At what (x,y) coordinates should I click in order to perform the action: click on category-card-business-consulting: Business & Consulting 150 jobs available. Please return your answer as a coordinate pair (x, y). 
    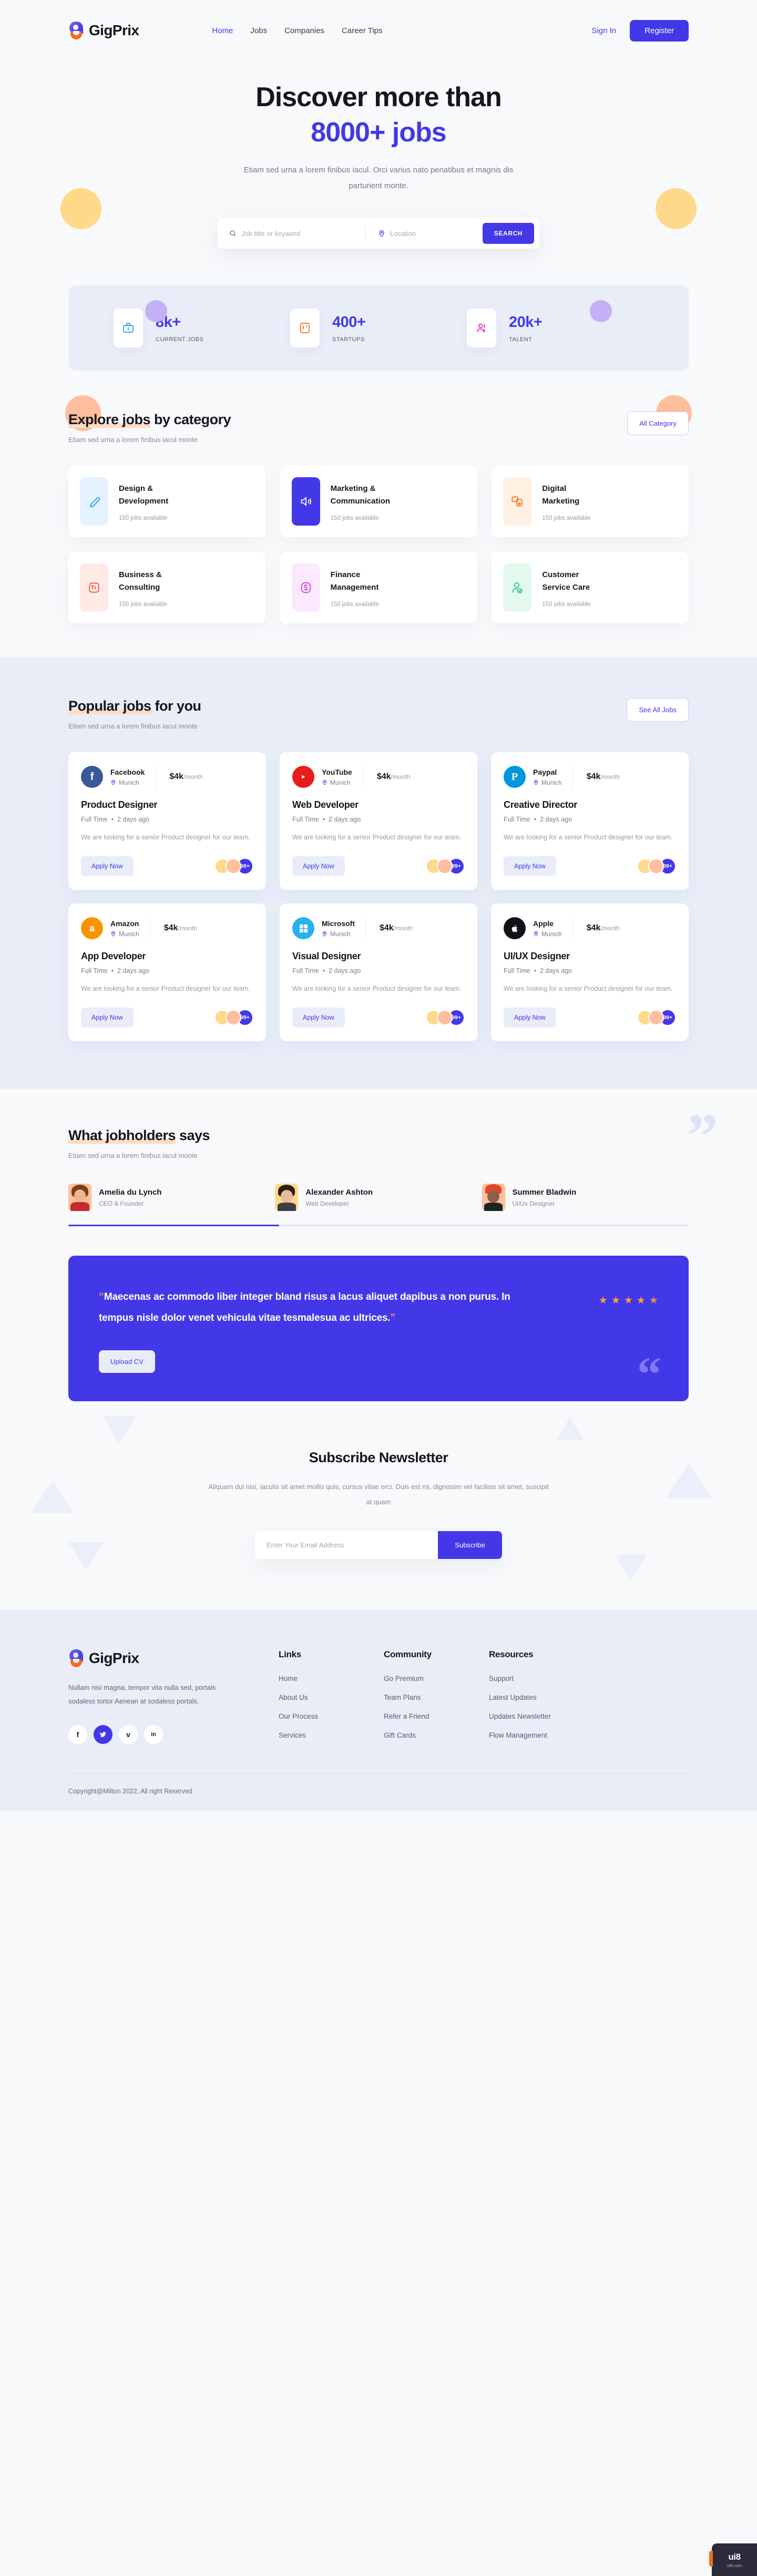
    Looking at the image, I should click on (166, 588).